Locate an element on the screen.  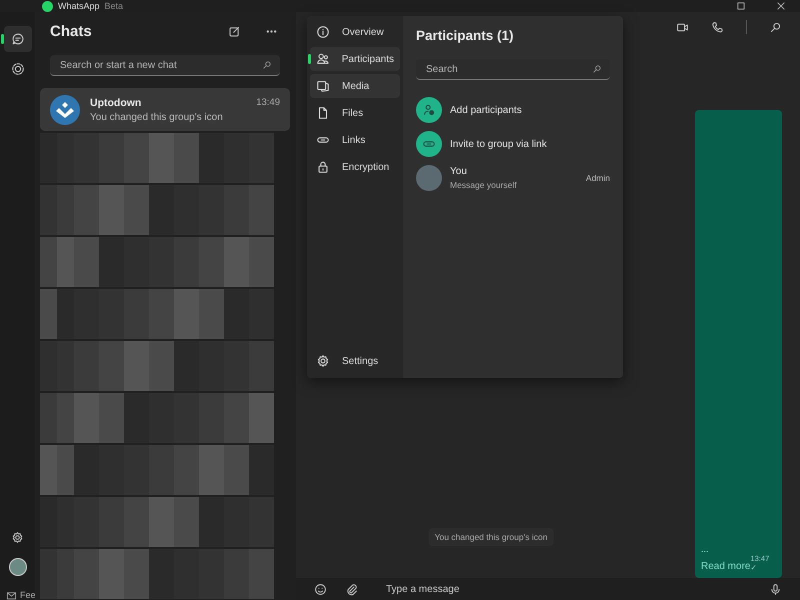
add-person-icon is located at coordinates (429, 110).